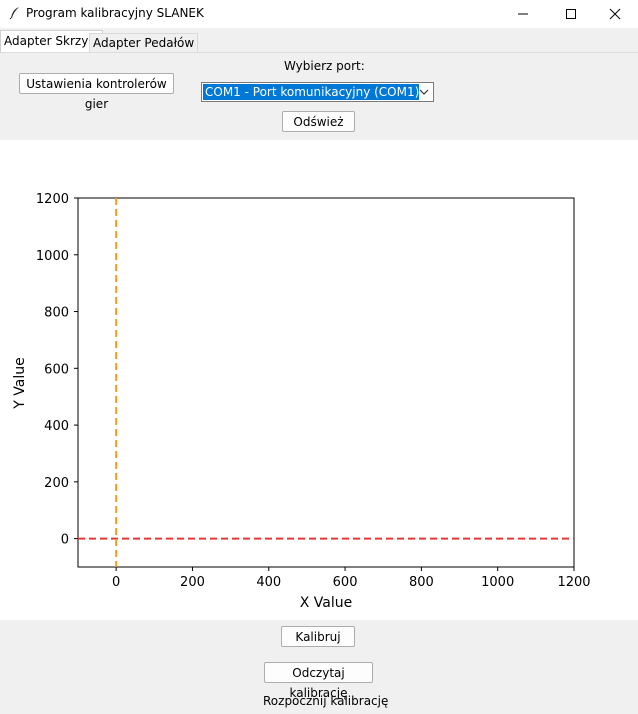 The height and width of the screenshot is (714, 638). I want to click on x-tick-label: 1200, so click(573, 582).